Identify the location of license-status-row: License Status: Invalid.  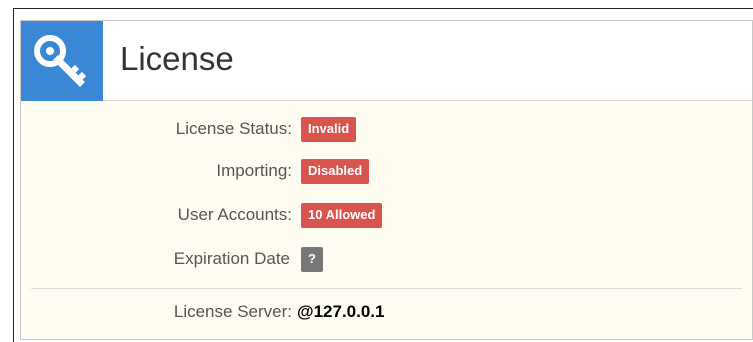
(386, 130).